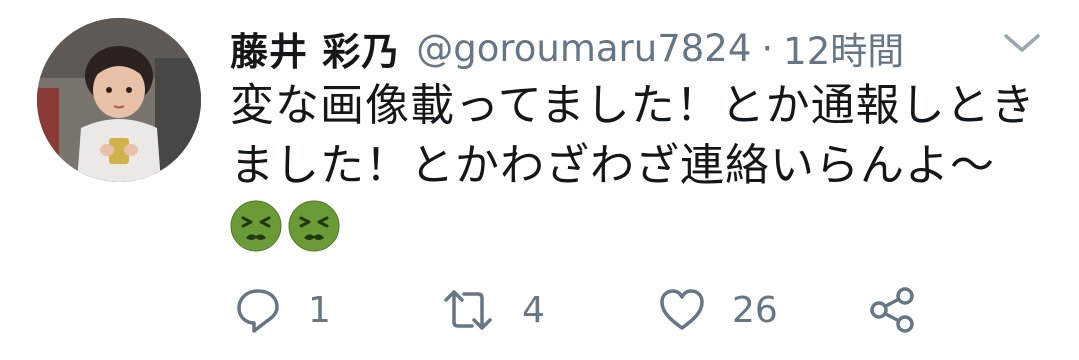 The height and width of the screenshot is (360, 1079). Describe the element at coordinates (282, 310) in the screenshot. I see `reply-button: 1` at that location.